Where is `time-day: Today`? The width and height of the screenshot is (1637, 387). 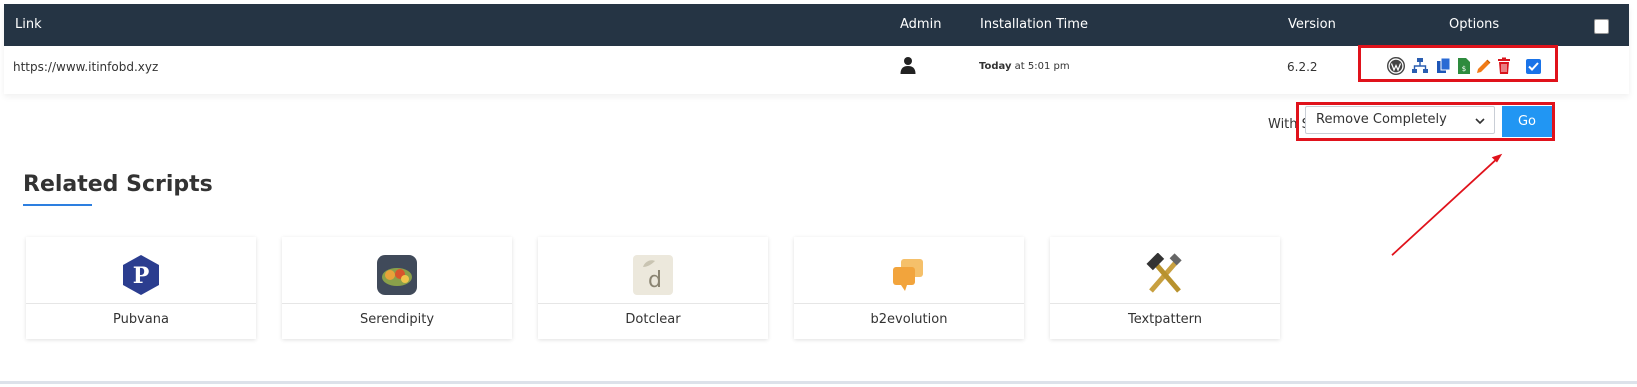 time-day: Today is located at coordinates (995, 66).